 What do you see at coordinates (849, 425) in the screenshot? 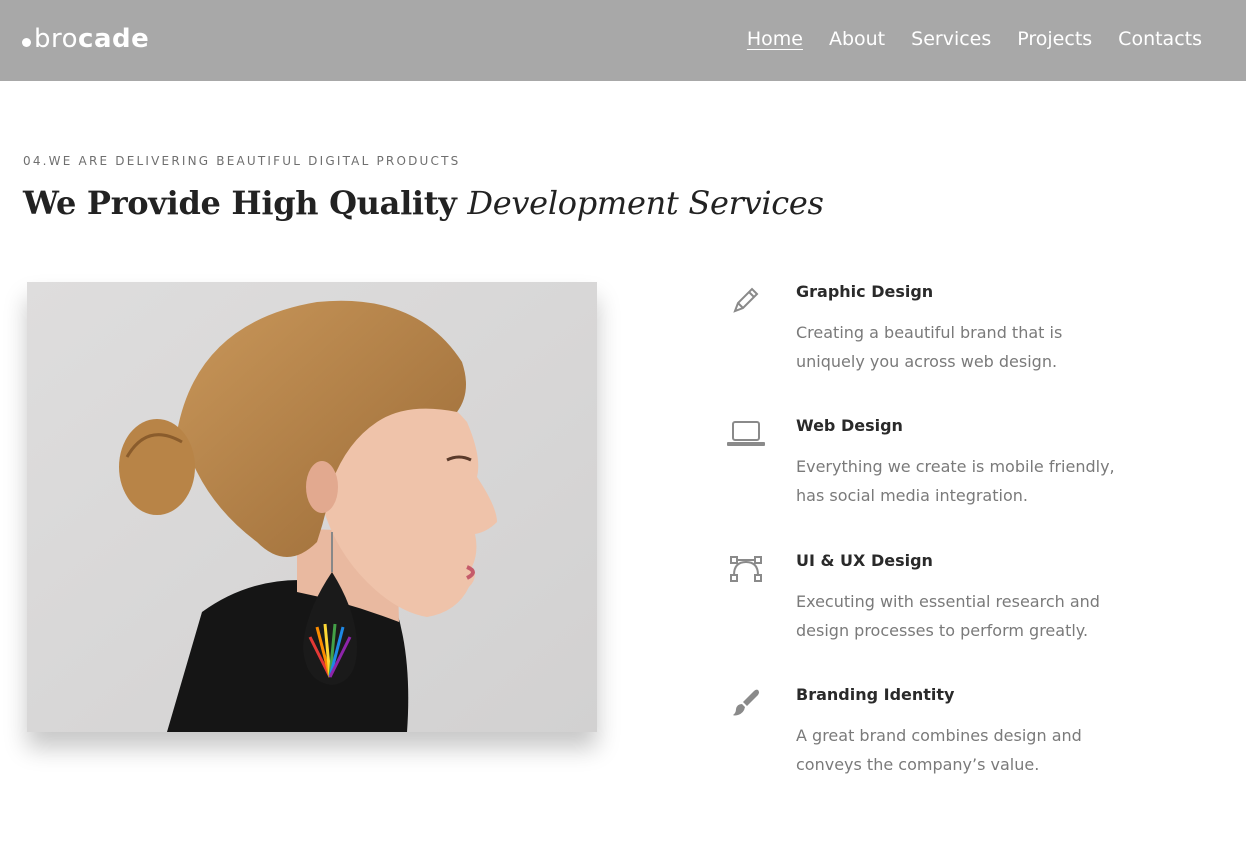
I see `service-title: Web Design` at bounding box center [849, 425].